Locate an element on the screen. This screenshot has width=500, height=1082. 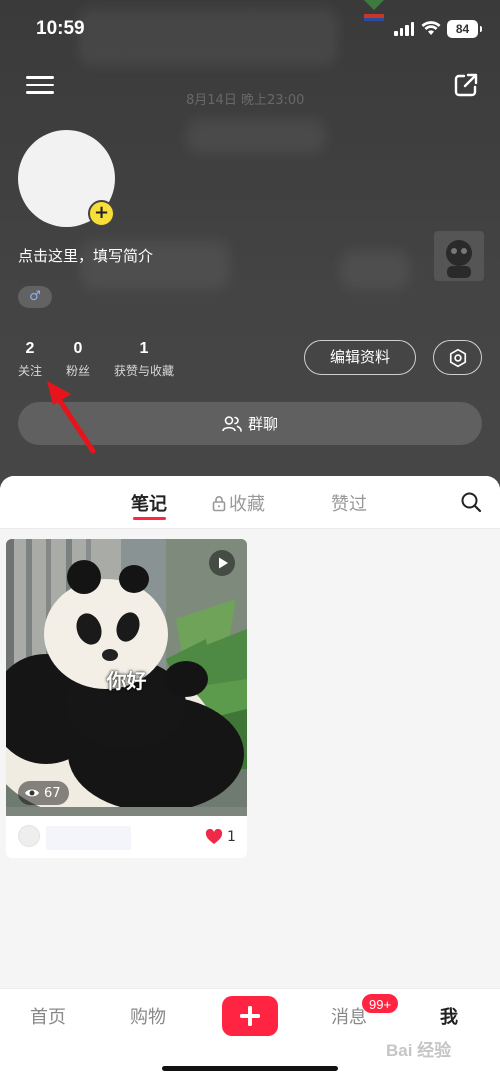
settings-button is located at coordinates (457, 357).